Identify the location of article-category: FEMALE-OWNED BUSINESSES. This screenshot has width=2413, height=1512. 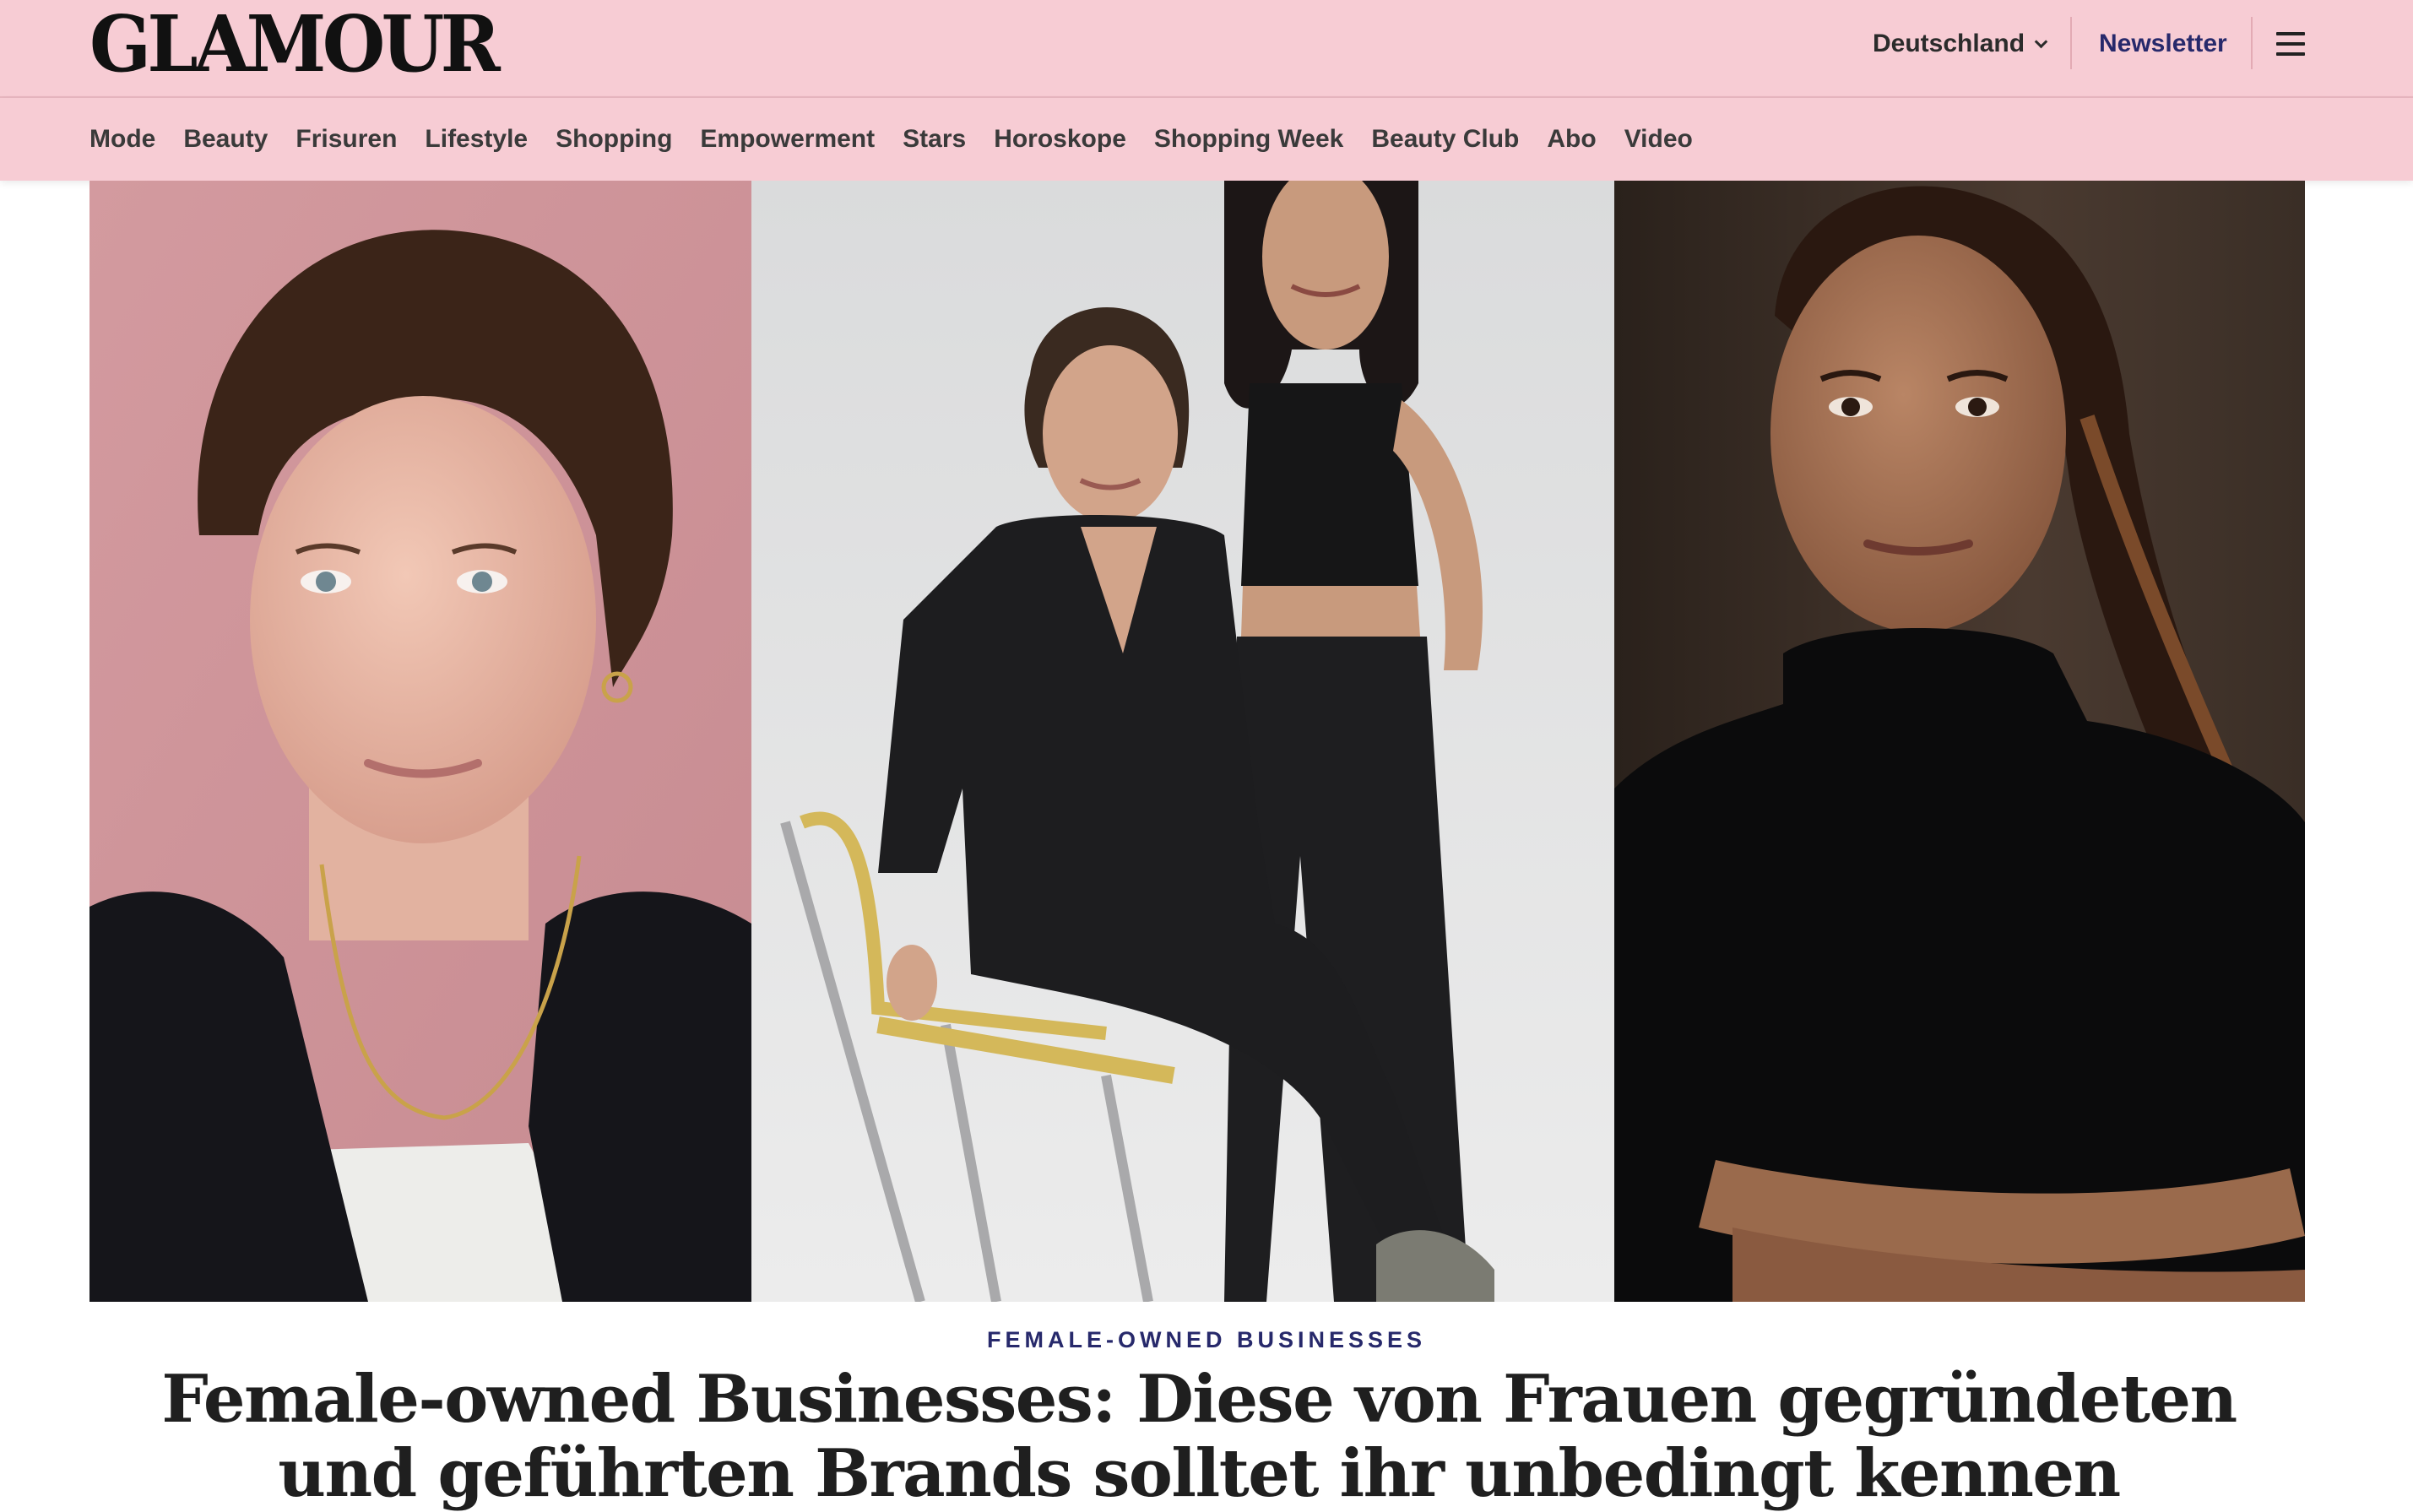
(1206, 1340).